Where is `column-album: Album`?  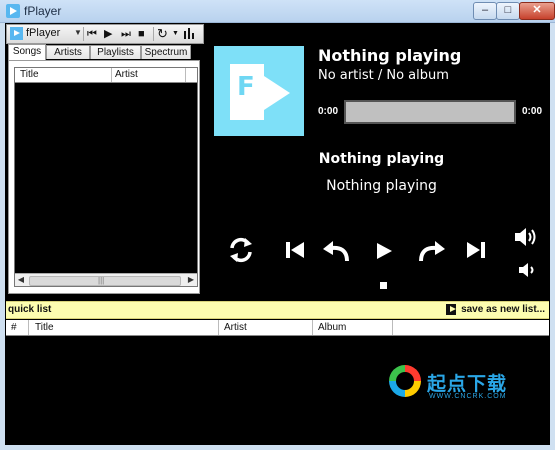 column-album: Album is located at coordinates (332, 327).